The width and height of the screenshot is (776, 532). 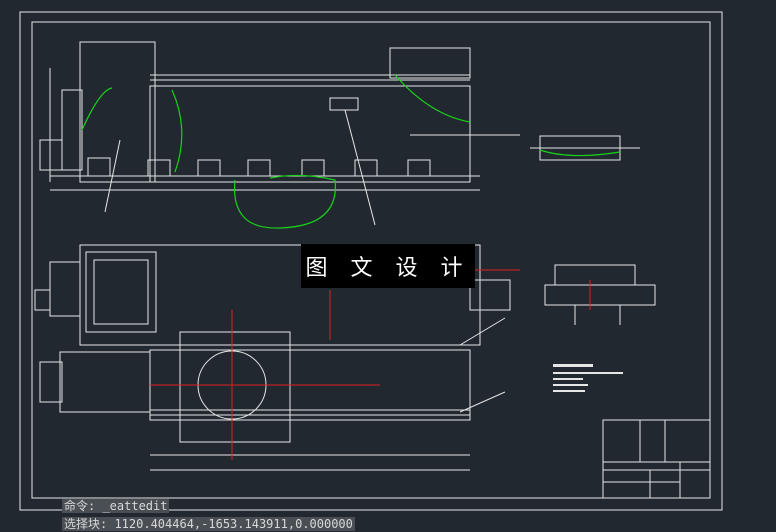 I want to click on title-block, so click(x=656, y=459).